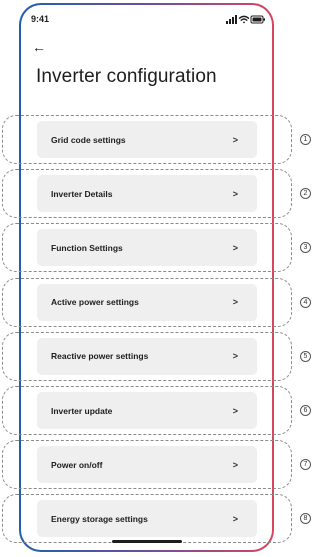 This screenshot has height=557, width=325. I want to click on menu-item-label: Inverter update, so click(82, 410).